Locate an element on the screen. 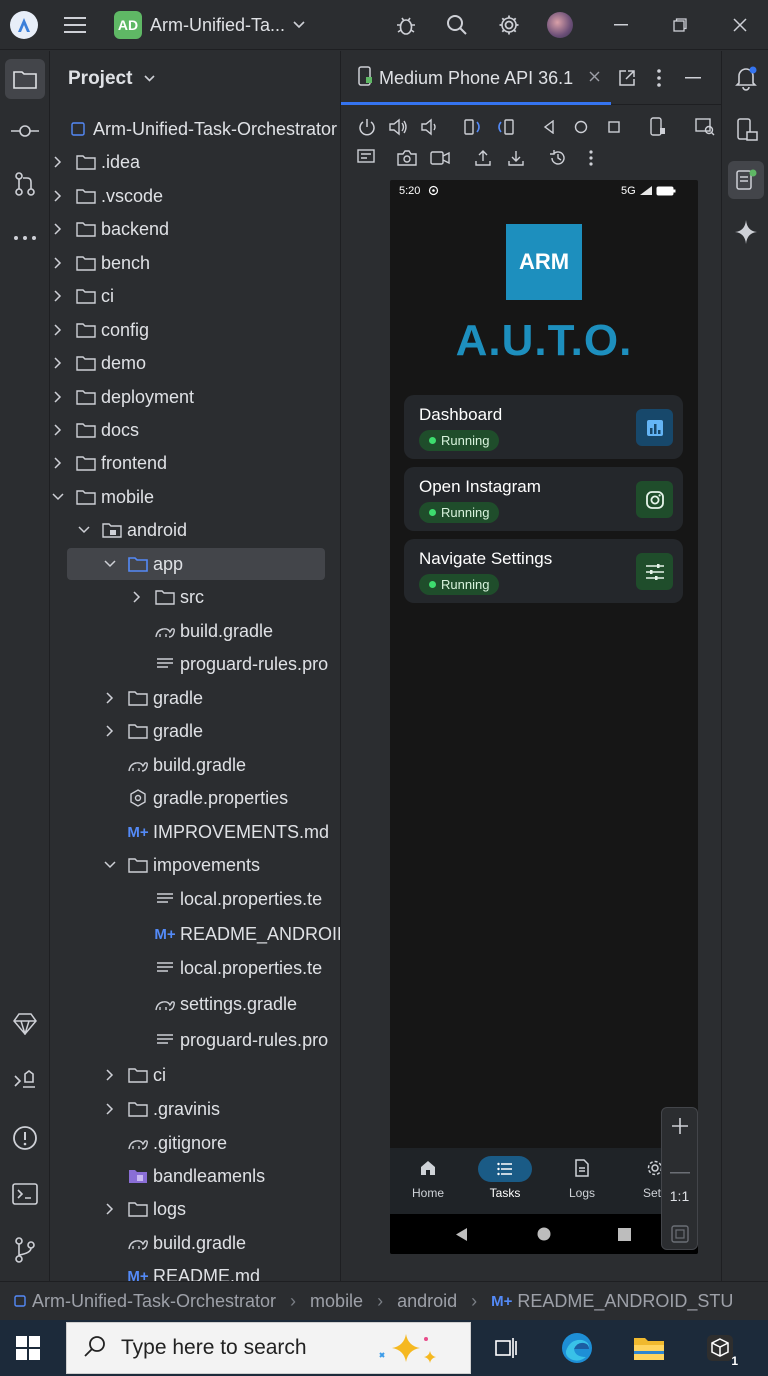 The image size is (768, 1376). breadcrumb-item-mobile: mobile is located at coordinates (336, 1301).